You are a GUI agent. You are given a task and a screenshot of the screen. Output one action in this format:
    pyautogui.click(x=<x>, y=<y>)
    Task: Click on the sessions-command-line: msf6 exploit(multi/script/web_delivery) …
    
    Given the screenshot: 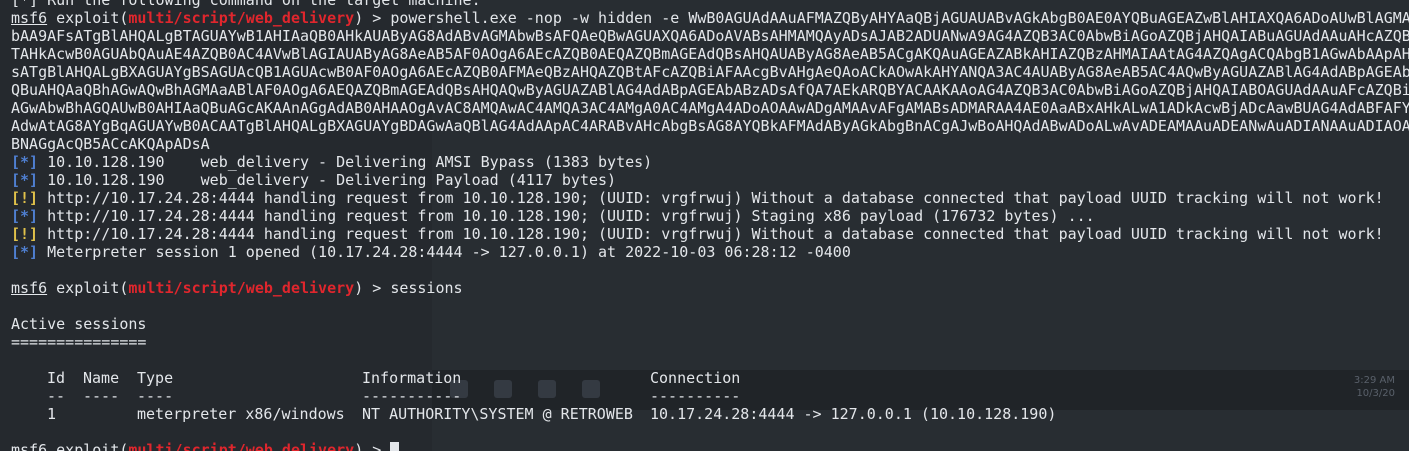 What is the action you would take?
    pyautogui.click(x=237, y=288)
    